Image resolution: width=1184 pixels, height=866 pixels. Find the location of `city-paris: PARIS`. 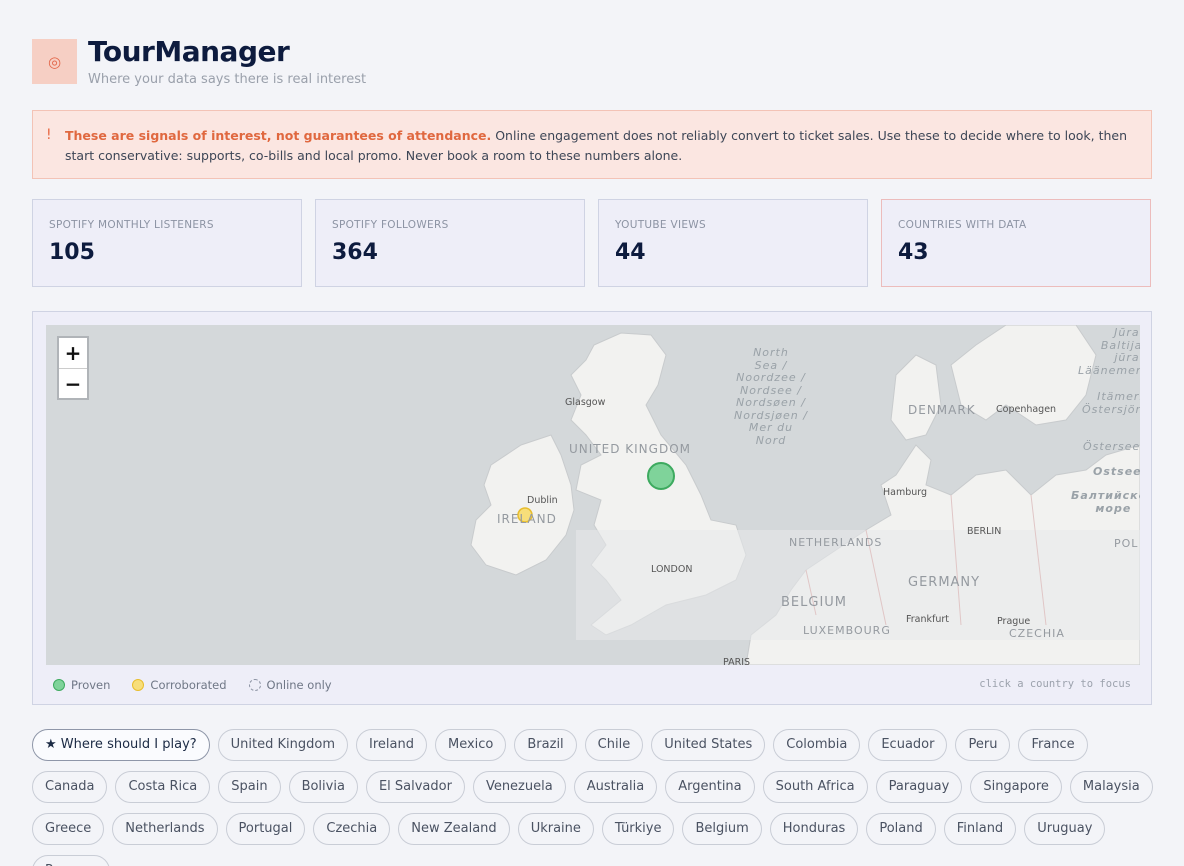

city-paris: PARIS is located at coordinates (737, 661).